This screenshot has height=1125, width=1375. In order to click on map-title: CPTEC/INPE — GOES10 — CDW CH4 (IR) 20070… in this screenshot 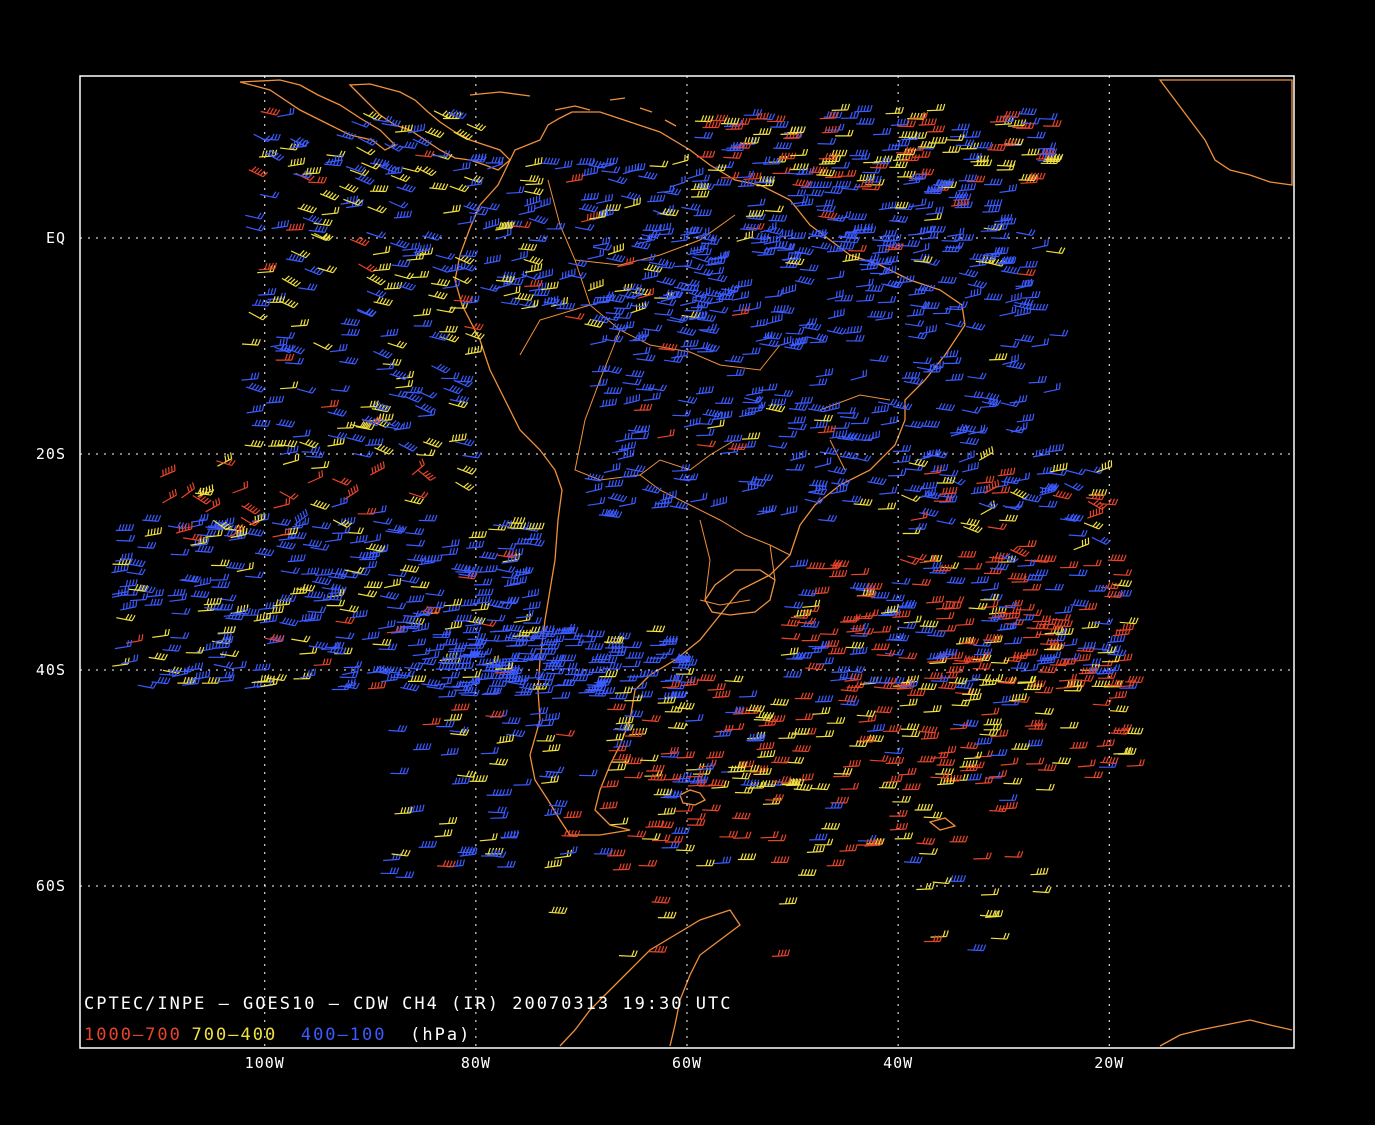, I will do `click(408, 1004)`.